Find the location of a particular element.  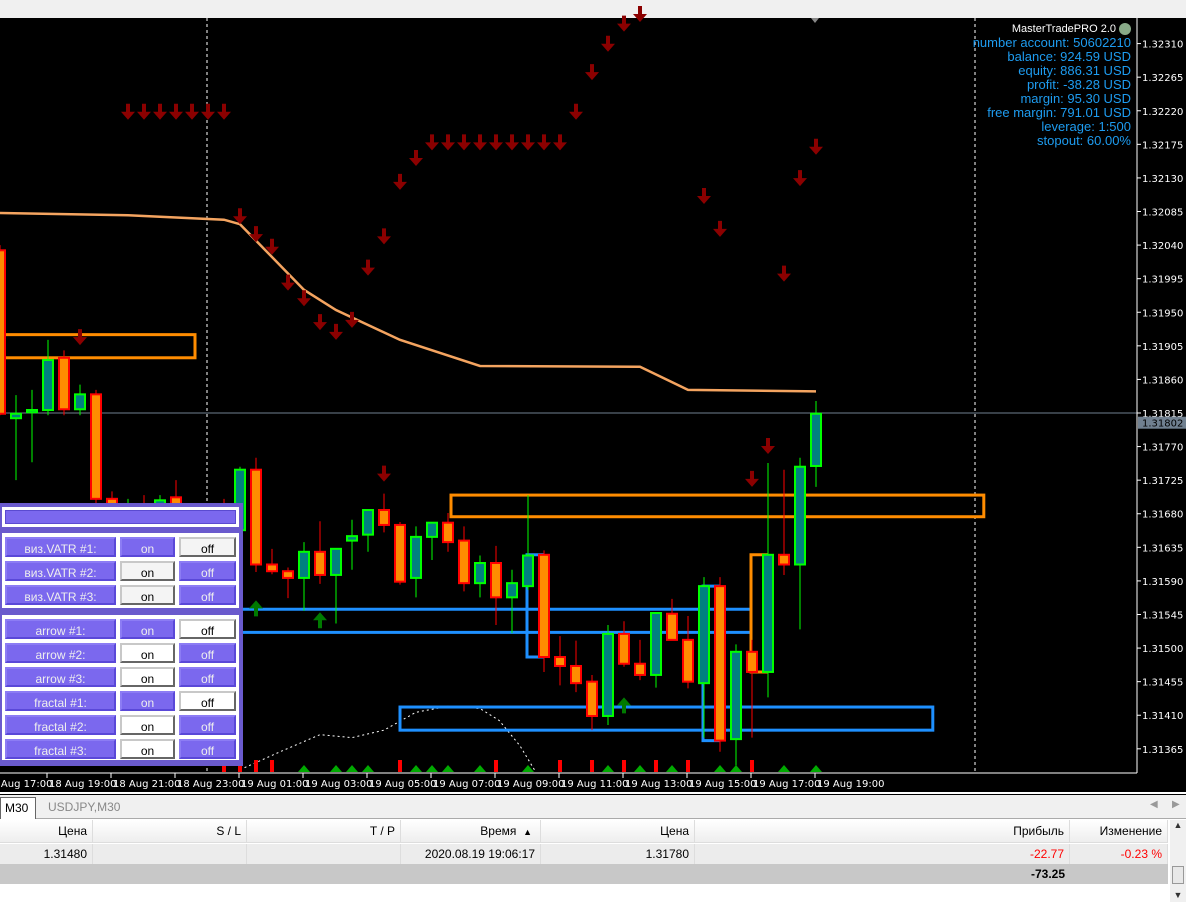

arrow-1-row: arrow #1: on off is located at coordinates (120, 629).